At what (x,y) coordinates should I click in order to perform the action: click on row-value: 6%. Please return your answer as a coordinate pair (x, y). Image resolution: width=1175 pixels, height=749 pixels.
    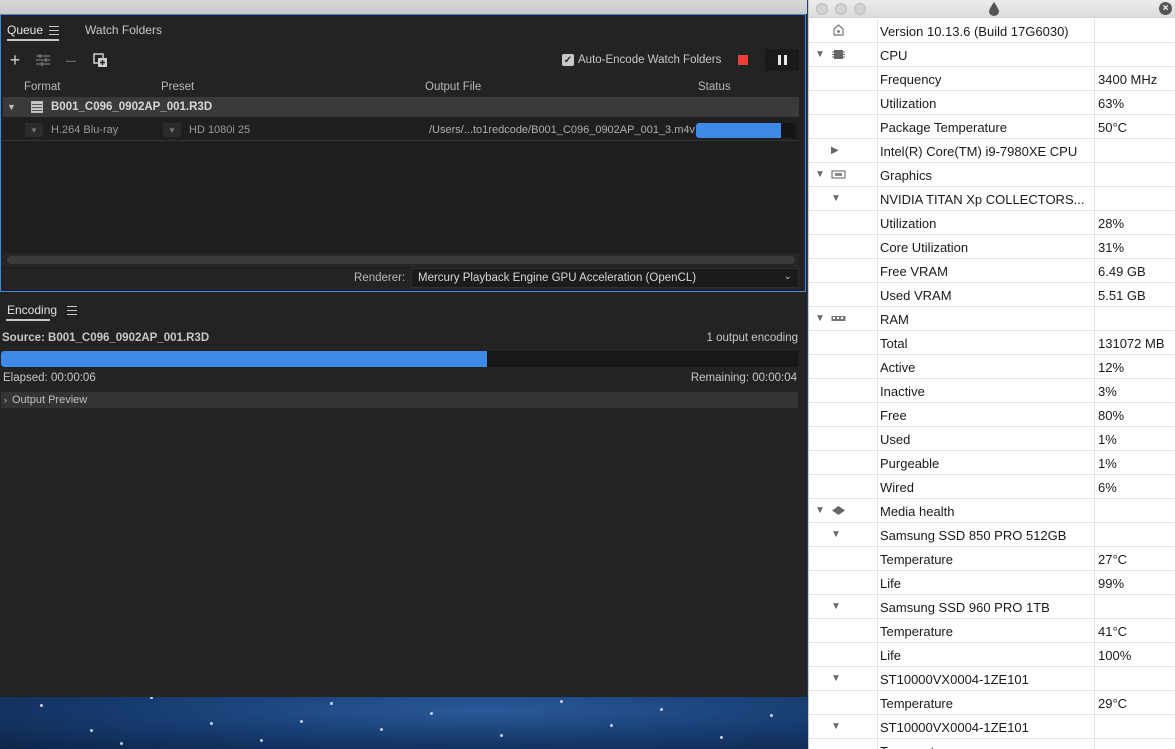
    Looking at the image, I should click on (1107, 487).